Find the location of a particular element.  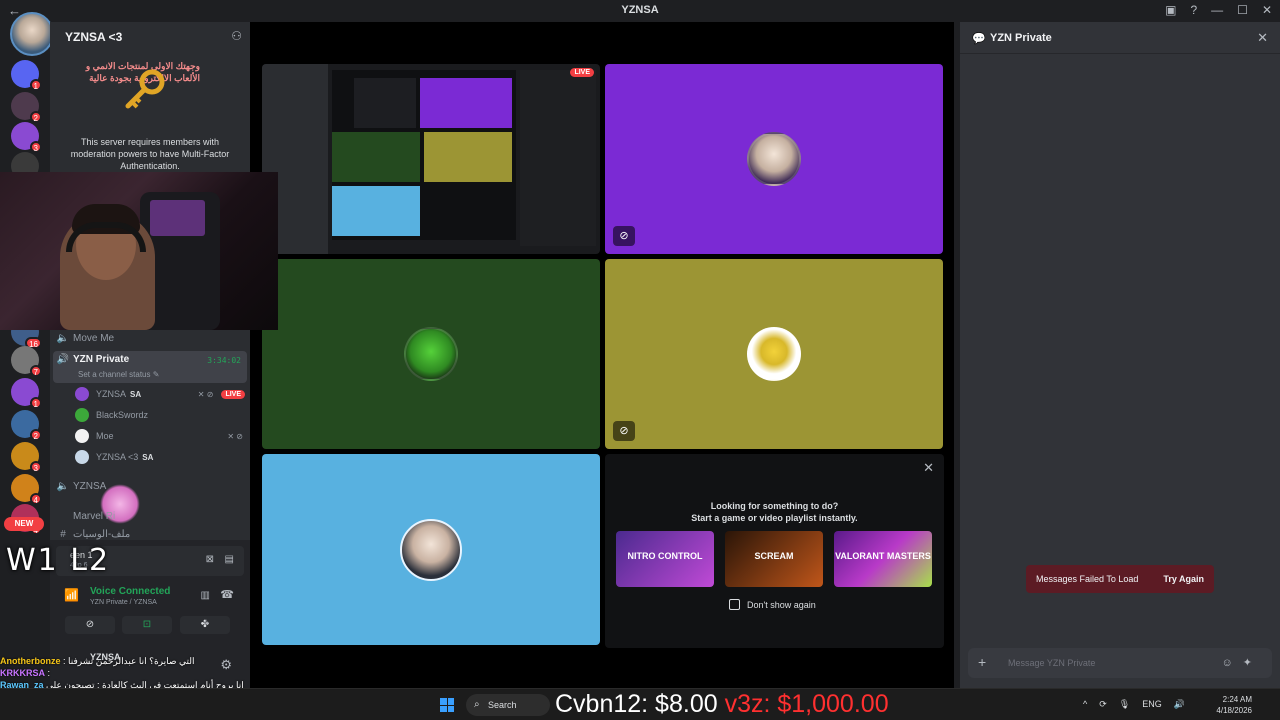

user-avatar is located at coordinates (32, 34).